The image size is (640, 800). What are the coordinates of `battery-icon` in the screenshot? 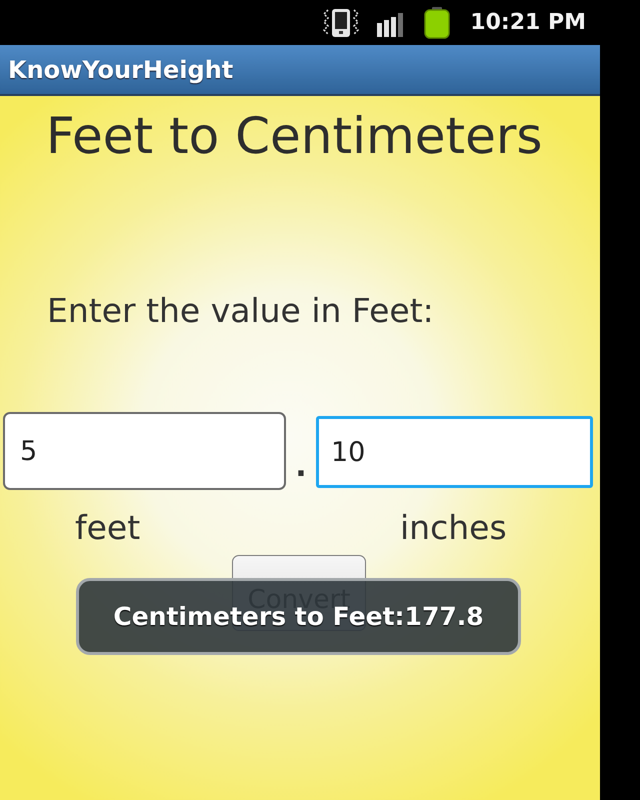 It's located at (437, 22).